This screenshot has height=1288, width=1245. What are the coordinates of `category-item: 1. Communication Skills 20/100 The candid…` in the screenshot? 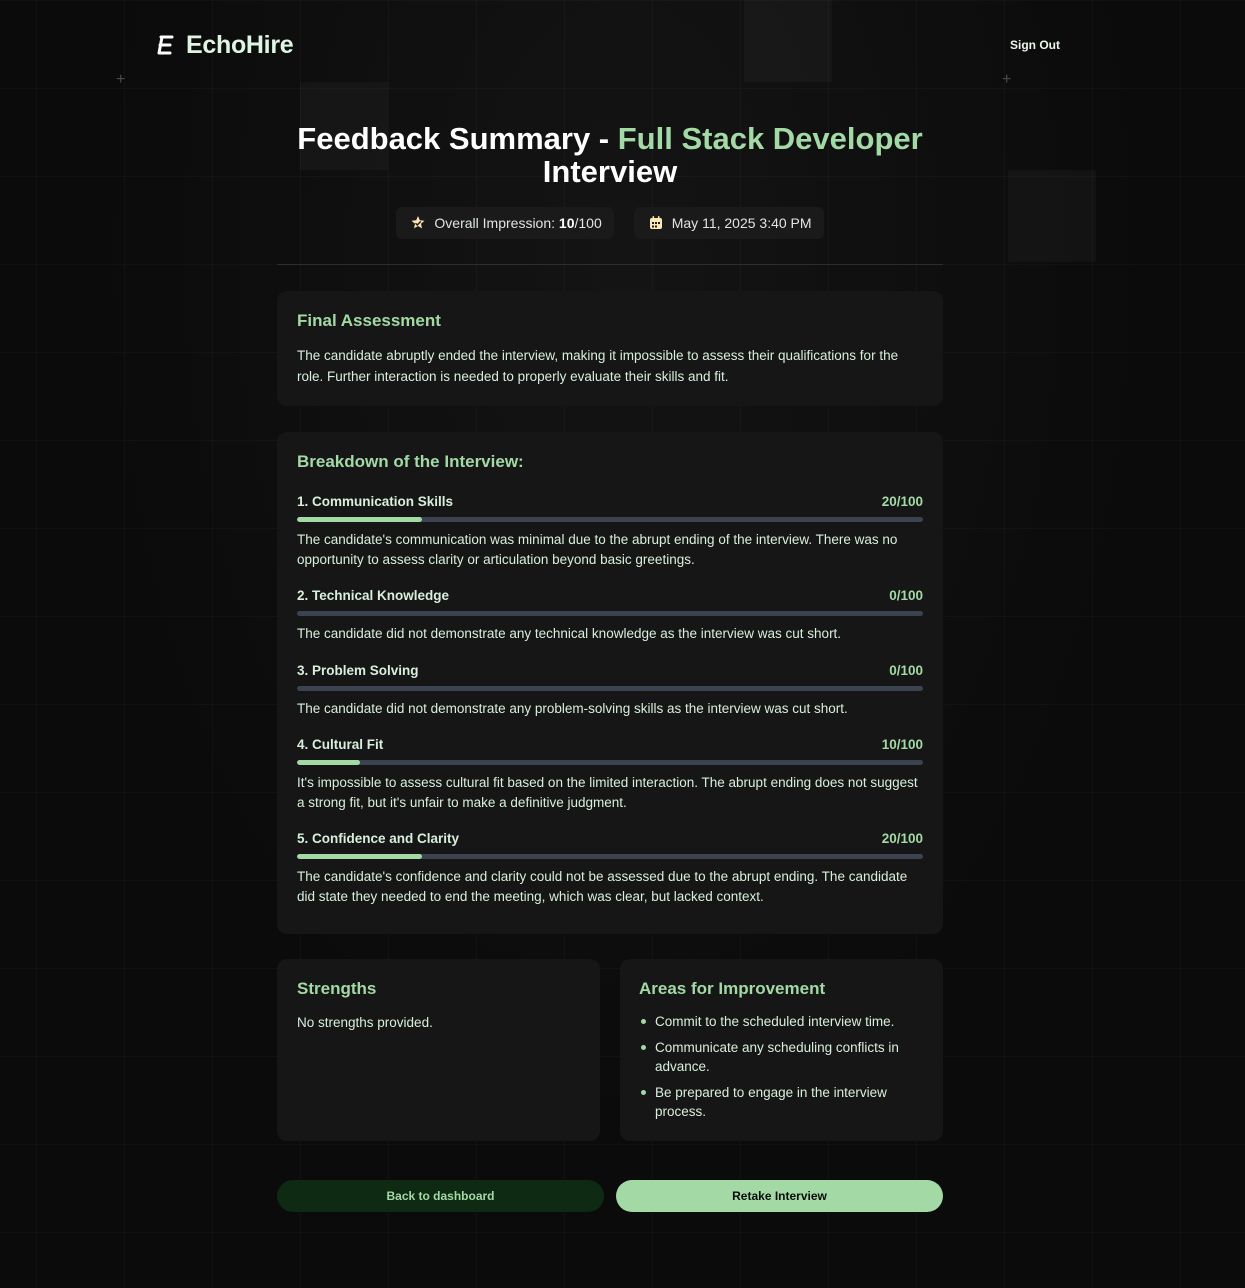 It's located at (610, 531).